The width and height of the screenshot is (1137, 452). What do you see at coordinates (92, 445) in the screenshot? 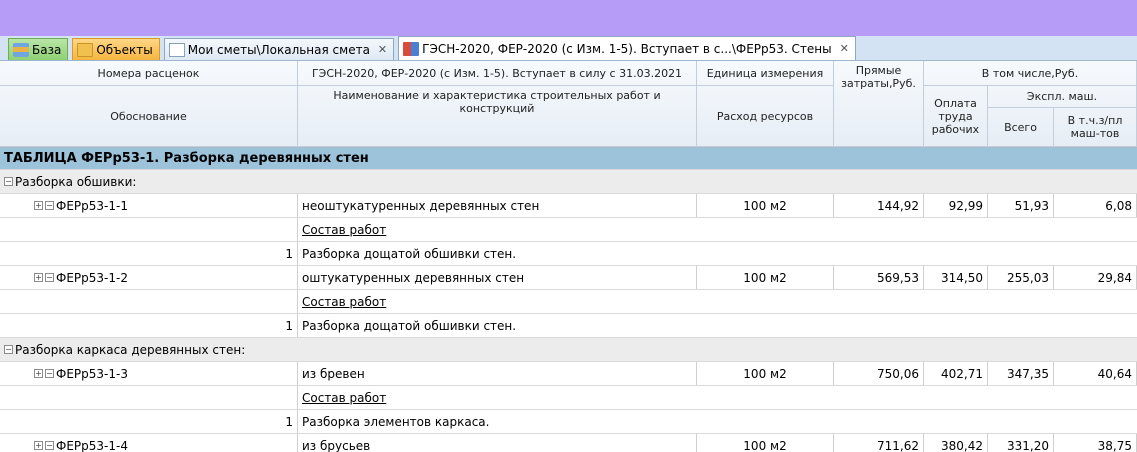
I see `norm-code: ФЕРр53-1-4` at bounding box center [92, 445].